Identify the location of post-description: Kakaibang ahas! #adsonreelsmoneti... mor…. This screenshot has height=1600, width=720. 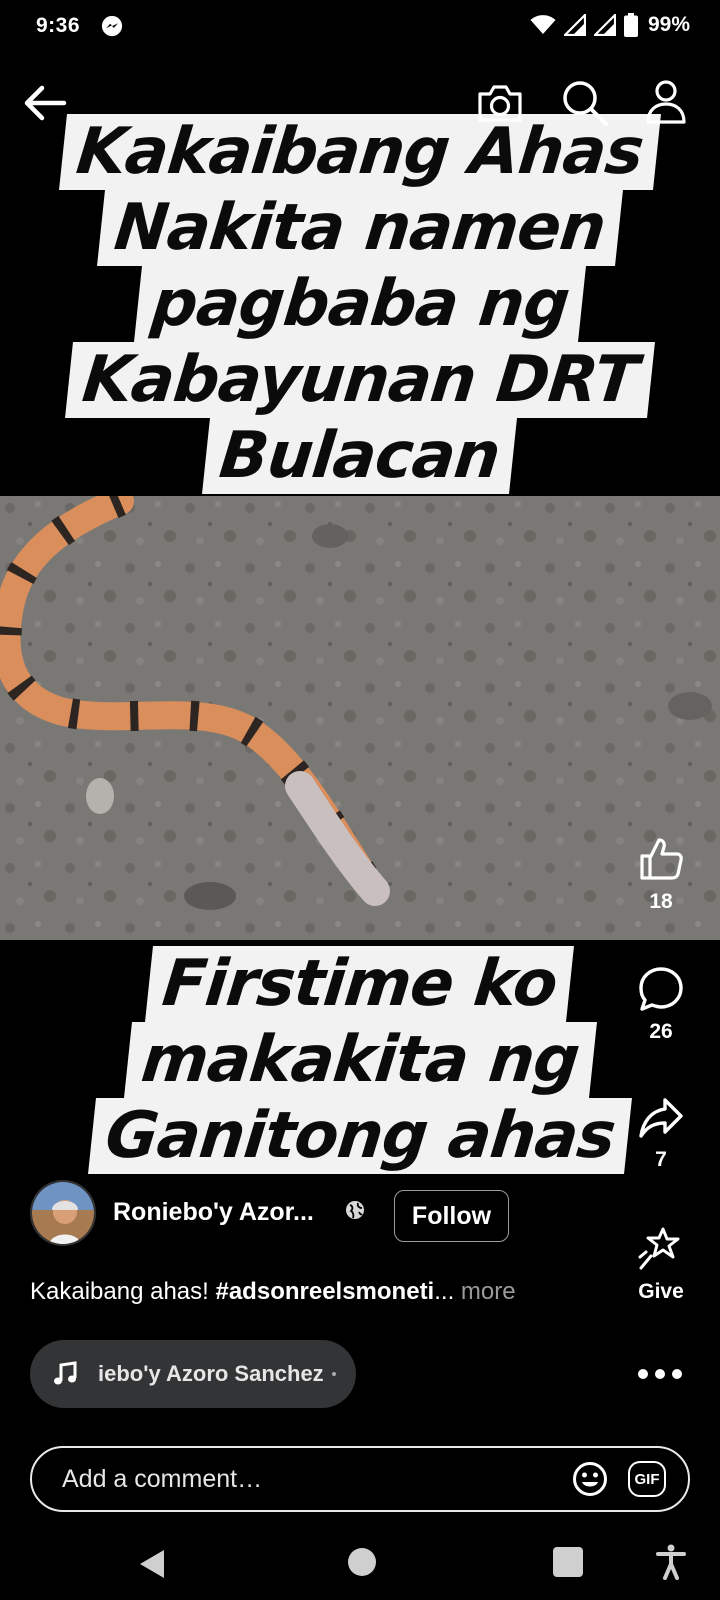
(273, 1292).